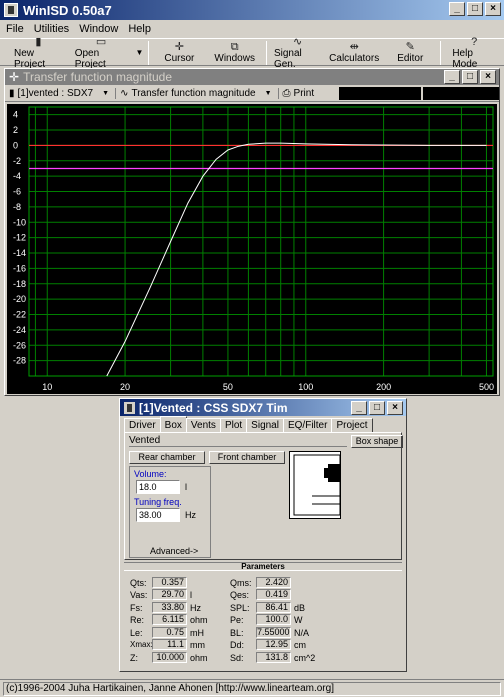  Describe the element at coordinates (263, 566) in the screenshot. I see `parameters-header: Parameters` at that location.